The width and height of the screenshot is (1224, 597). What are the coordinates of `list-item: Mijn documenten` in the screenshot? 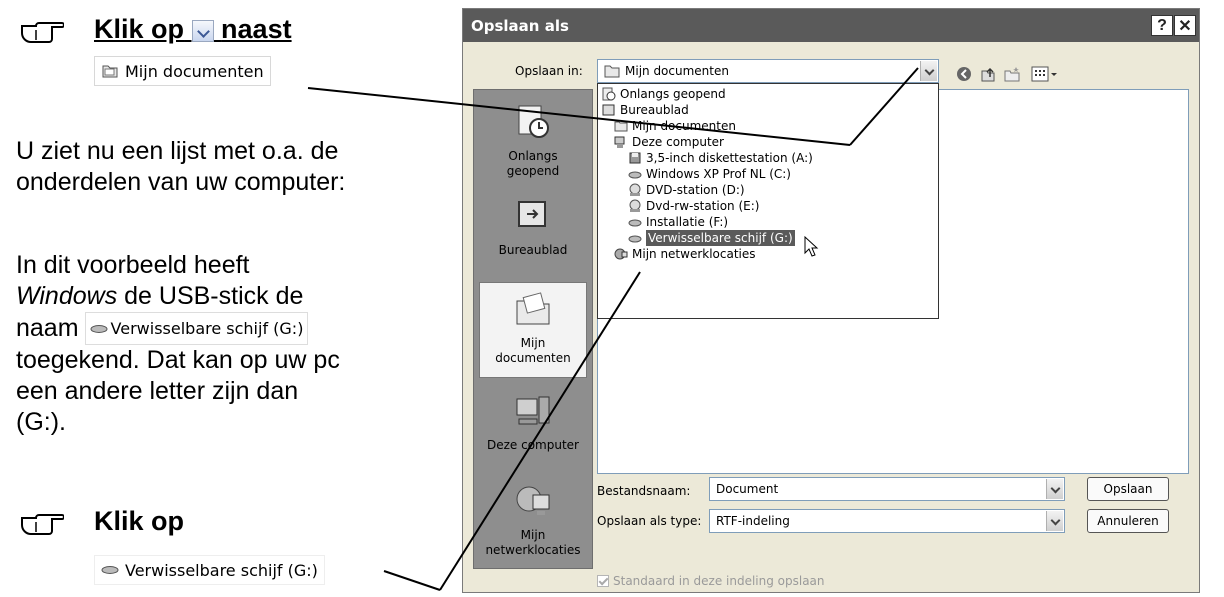 It's located at (675, 126).